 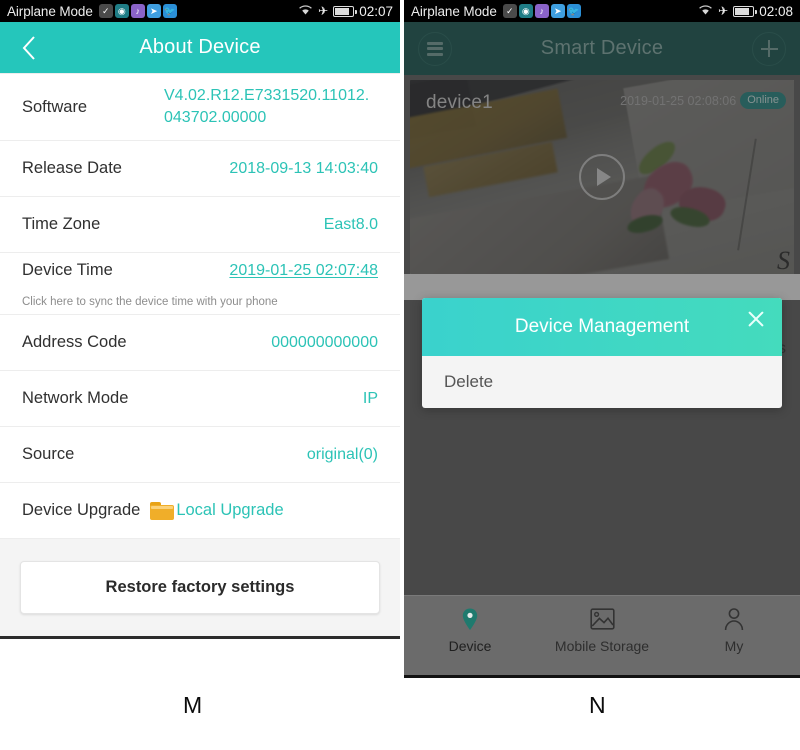 What do you see at coordinates (734, 619) in the screenshot?
I see `person-icon` at bounding box center [734, 619].